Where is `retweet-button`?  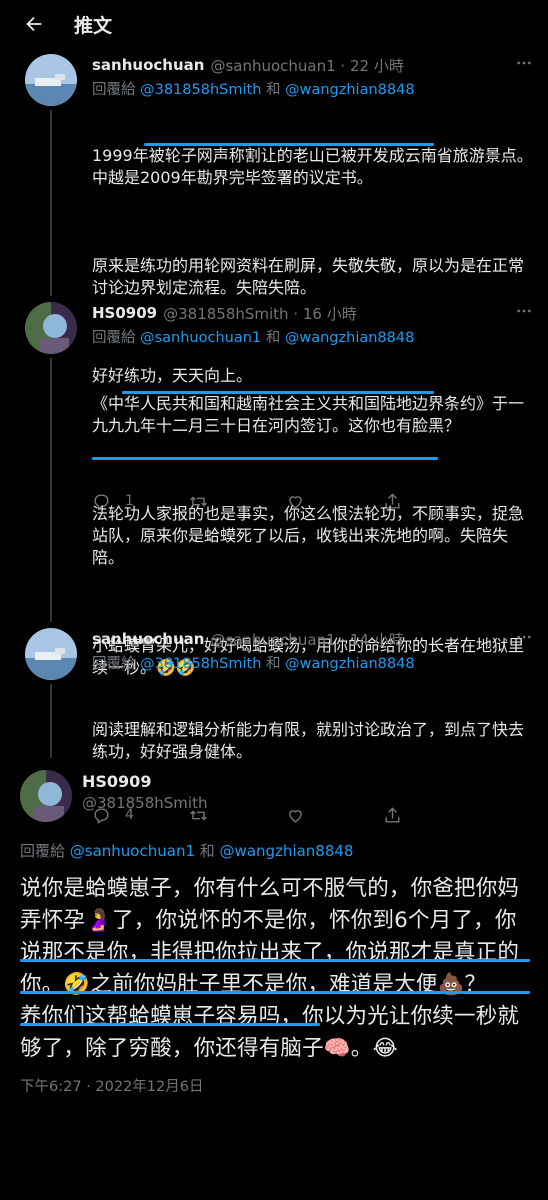 retweet-button is located at coordinates (237, 815).